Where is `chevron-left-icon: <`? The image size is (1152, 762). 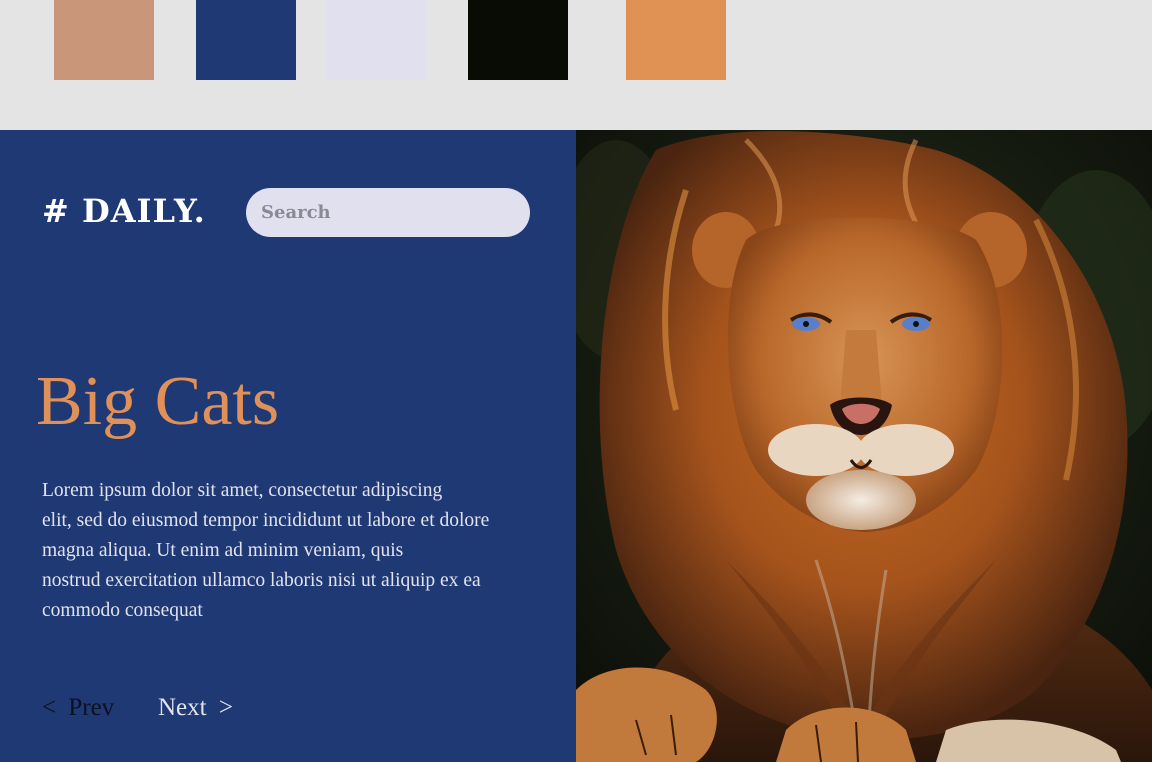
chevron-left-icon: < is located at coordinates (49, 707).